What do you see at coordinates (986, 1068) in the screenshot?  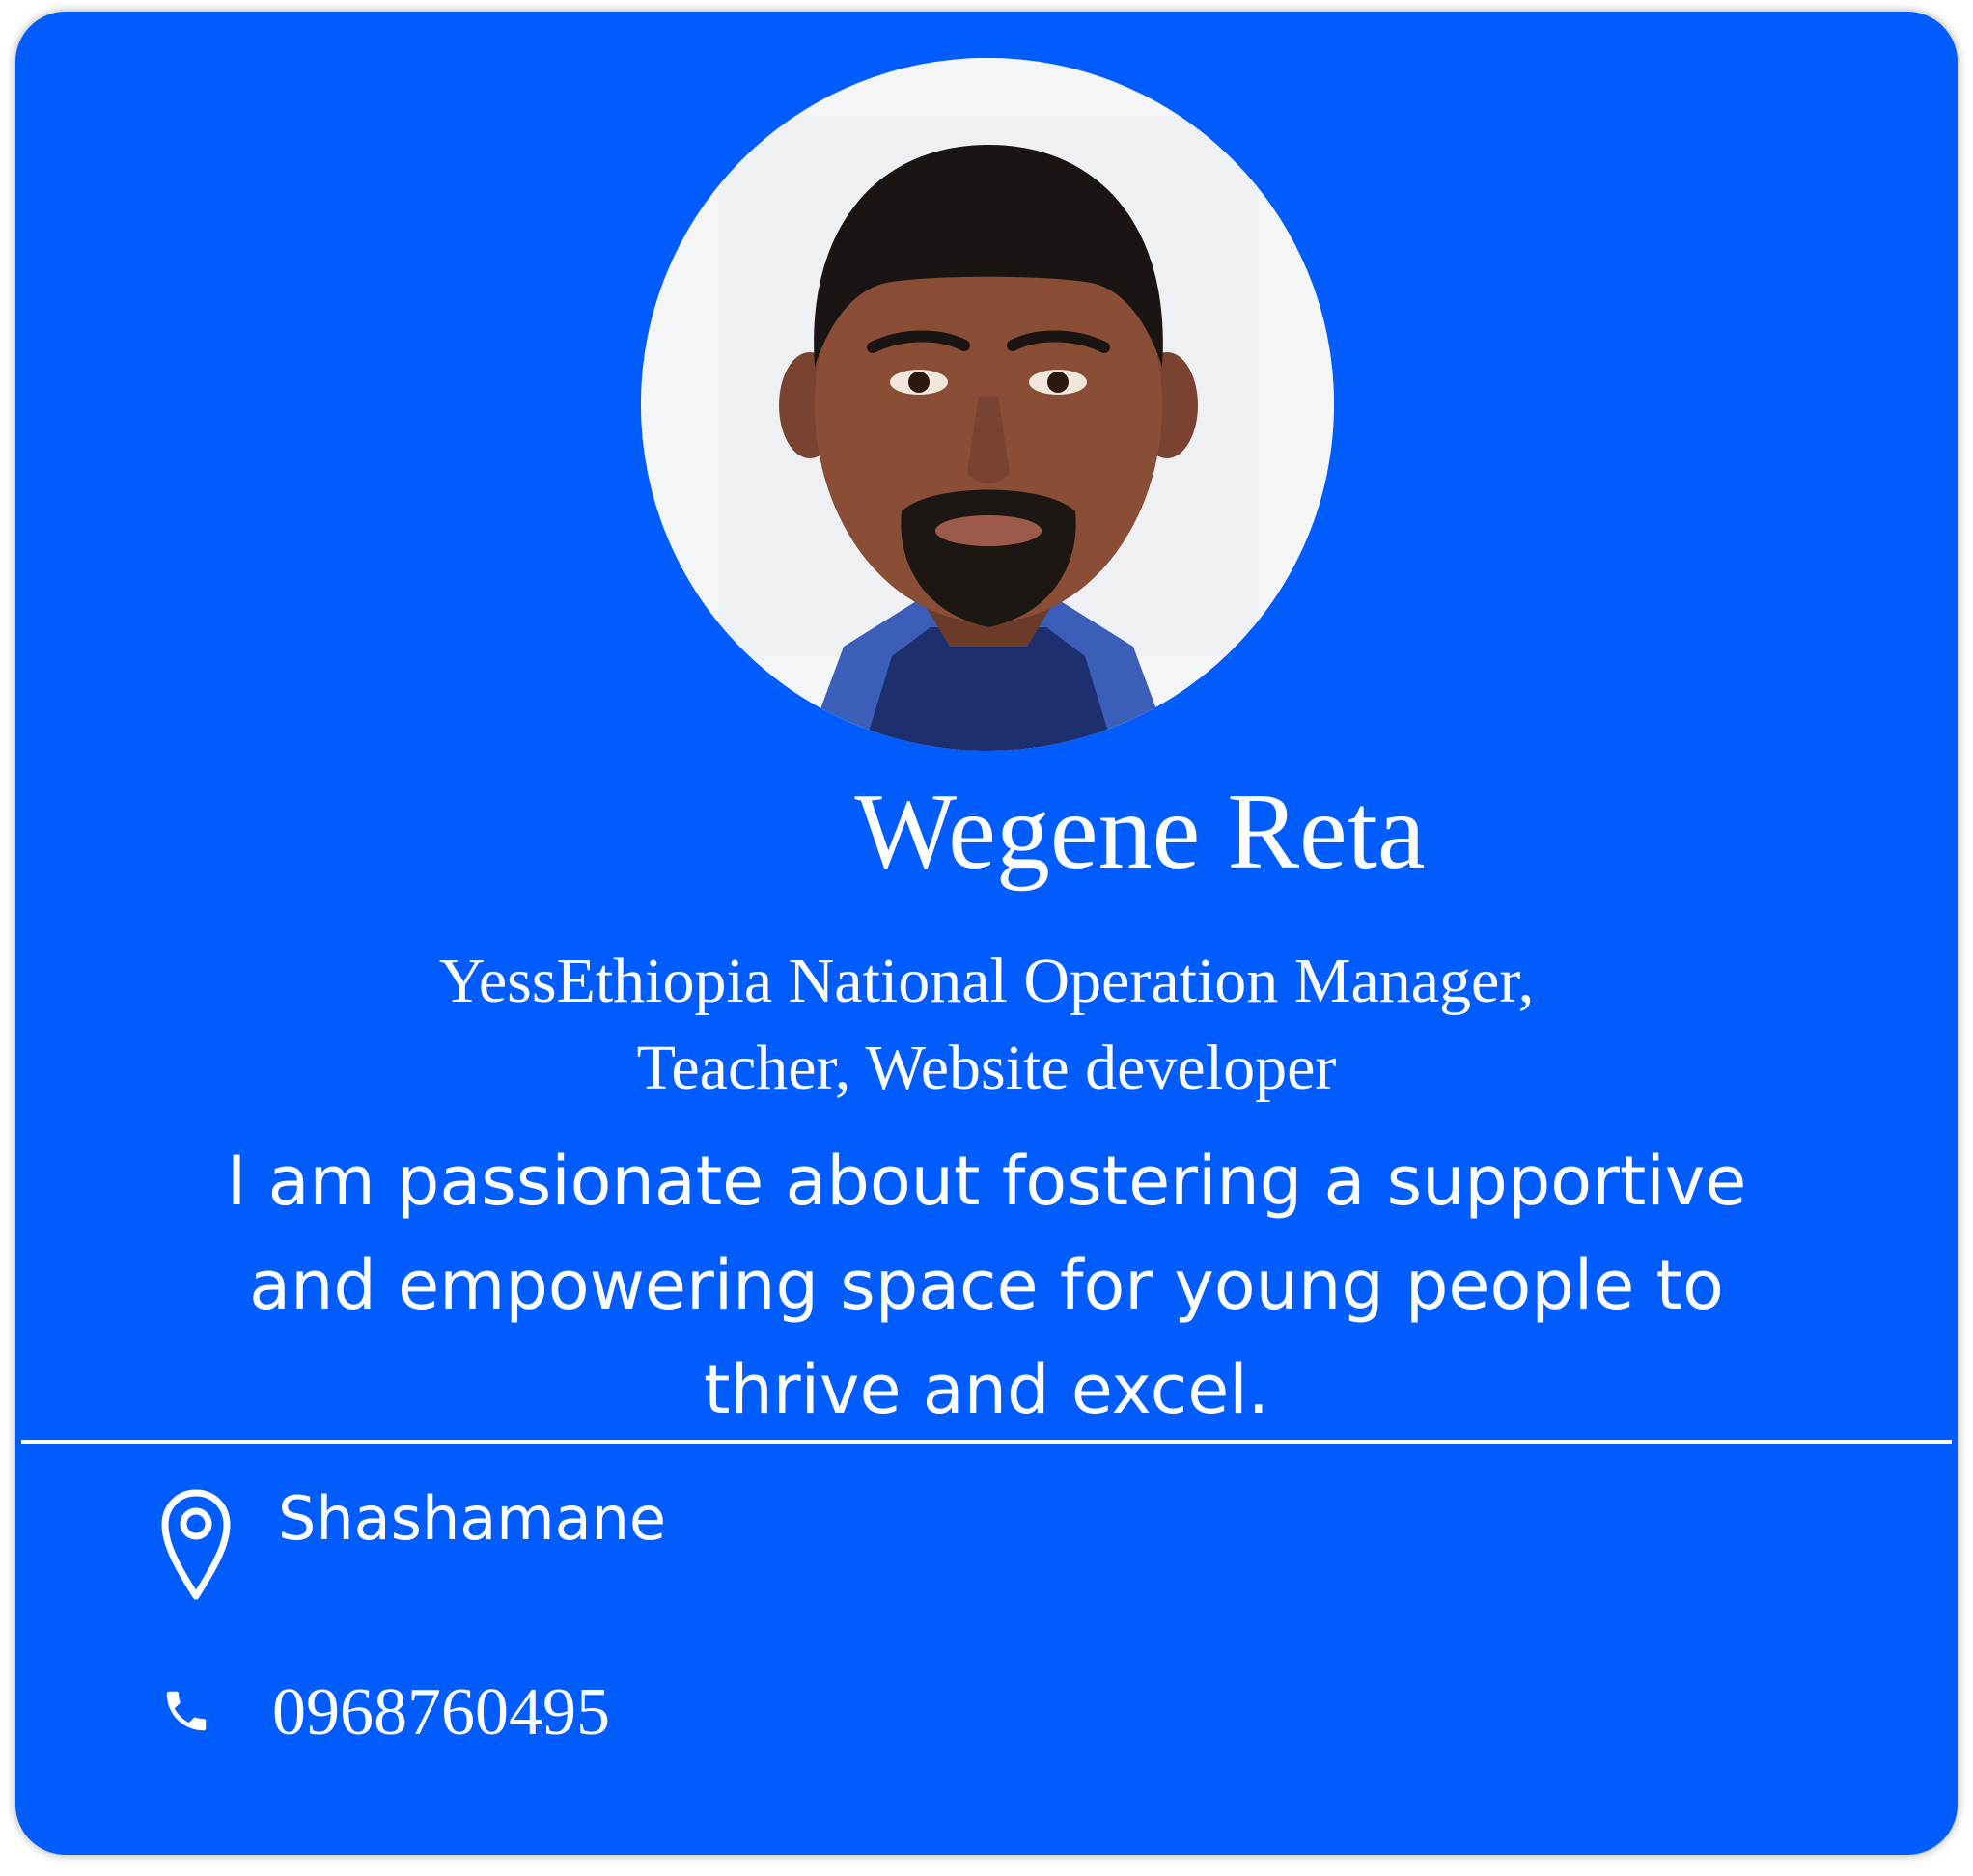 I see `role-line: Teacher, Website developer` at bounding box center [986, 1068].